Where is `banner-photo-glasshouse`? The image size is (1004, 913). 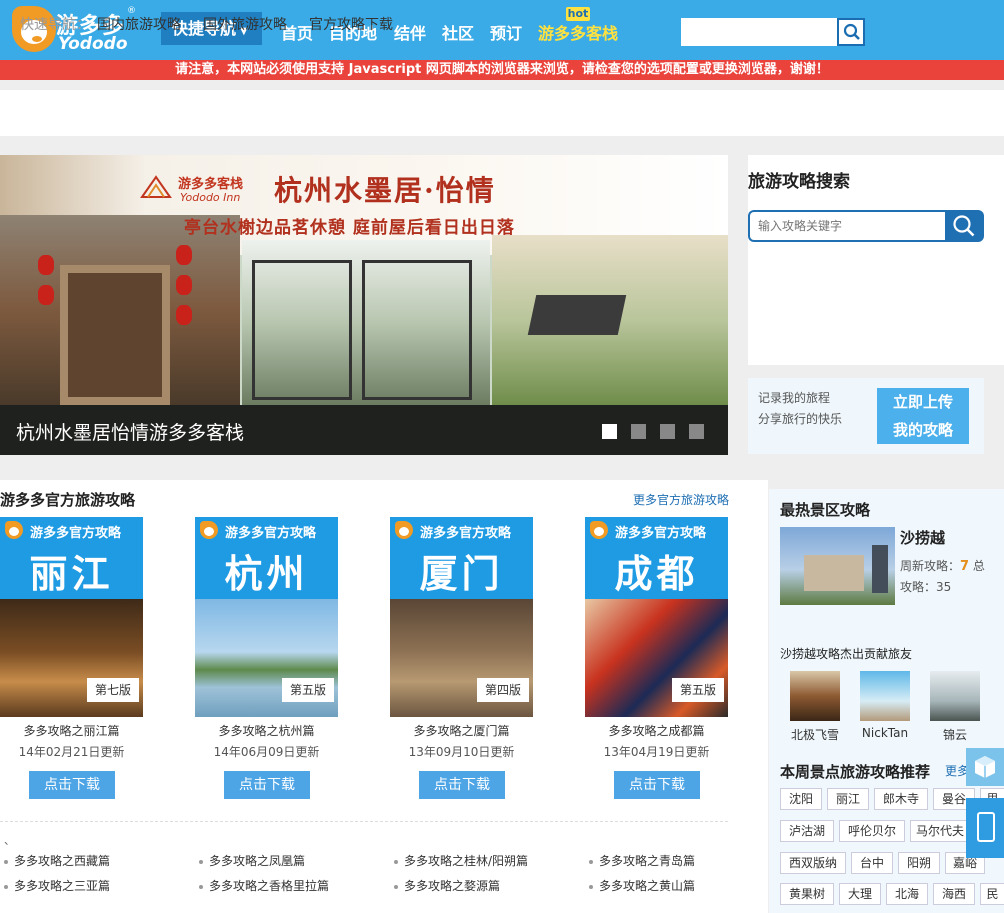 banner-photo-glasshouse is located at coordinates (366, 322).